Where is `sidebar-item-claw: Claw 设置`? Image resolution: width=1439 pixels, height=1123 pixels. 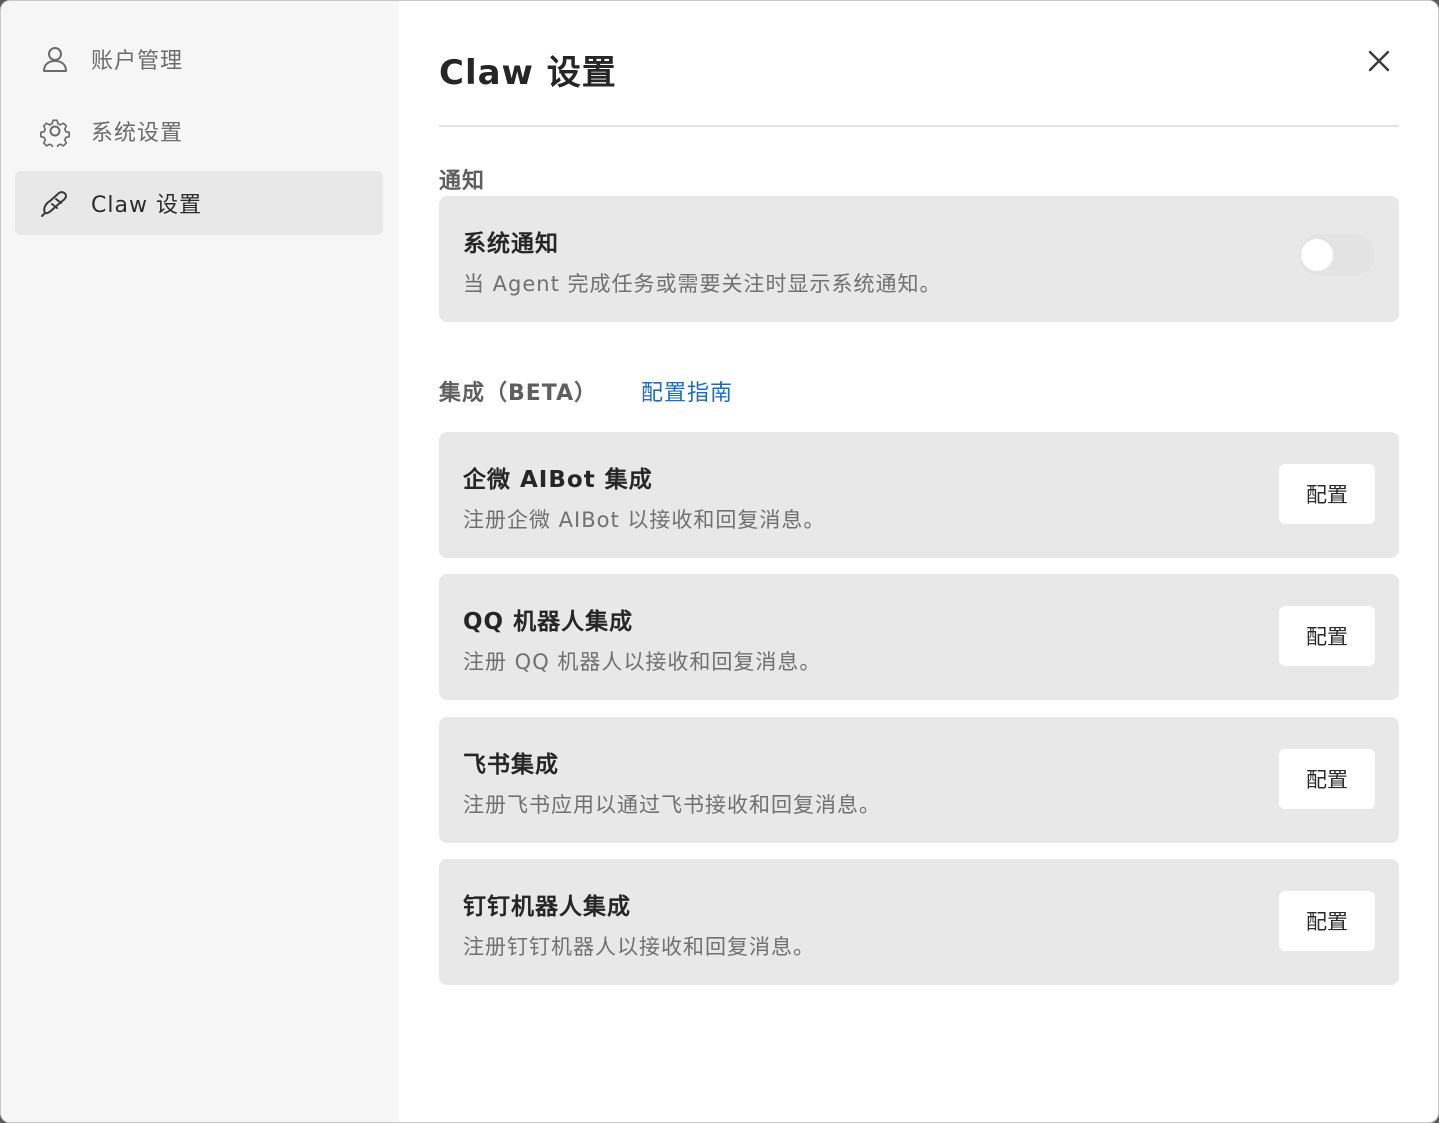
sidebar-item-claw: Claw 设置 is located at coordinates (199, 203).